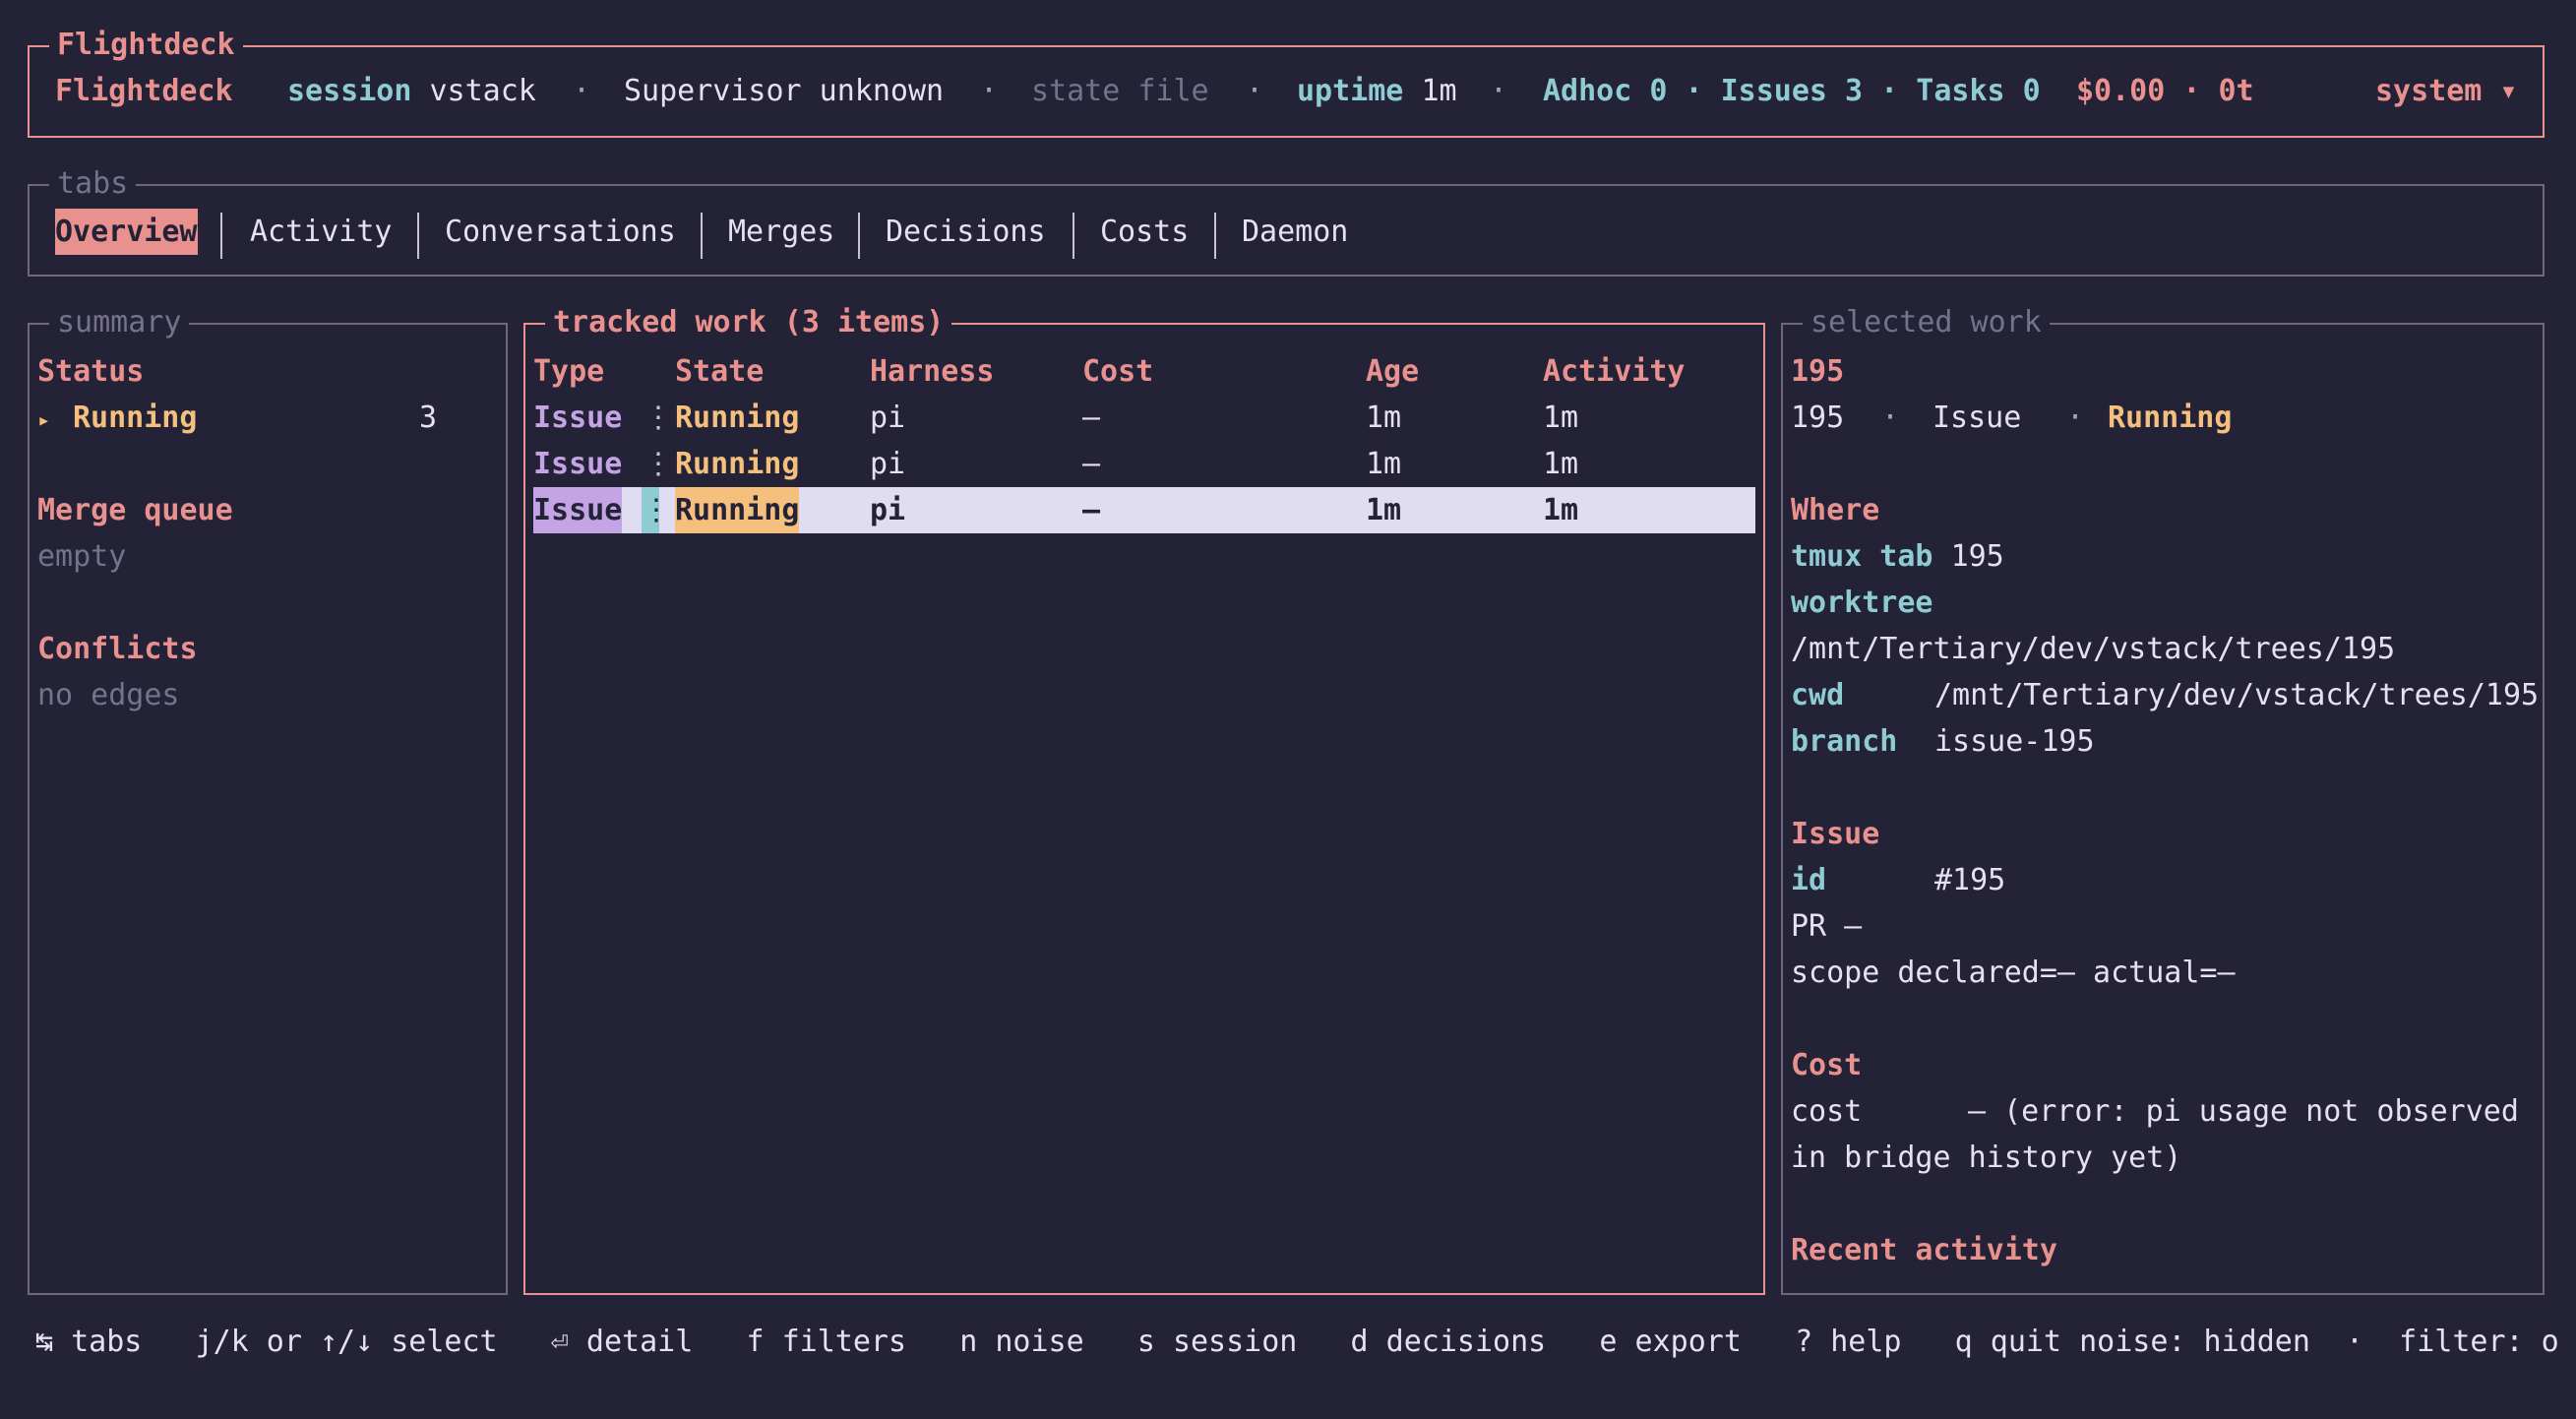 The height and width of the screenshot is (1419, 2576). What do you see at coordinates (1827, 1065) in the screenshot?
I see `cost-heading: Cost` at bounding box center [1827, 1065].